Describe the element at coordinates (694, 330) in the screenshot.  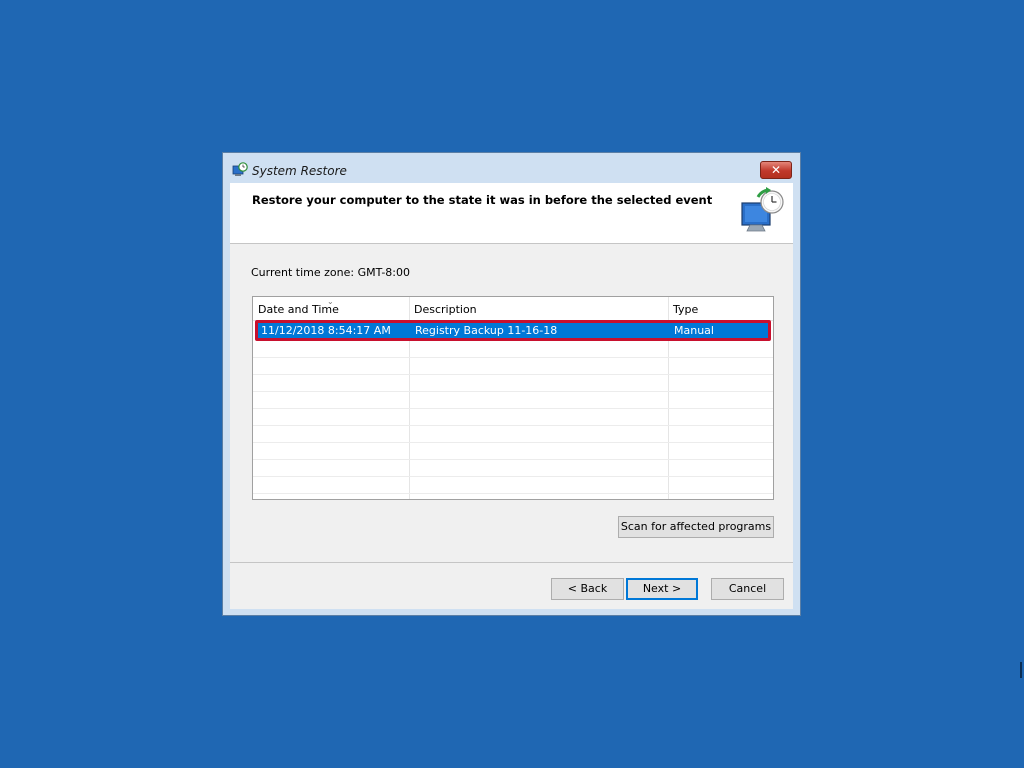
I see `cell-type: Manual` at that location.